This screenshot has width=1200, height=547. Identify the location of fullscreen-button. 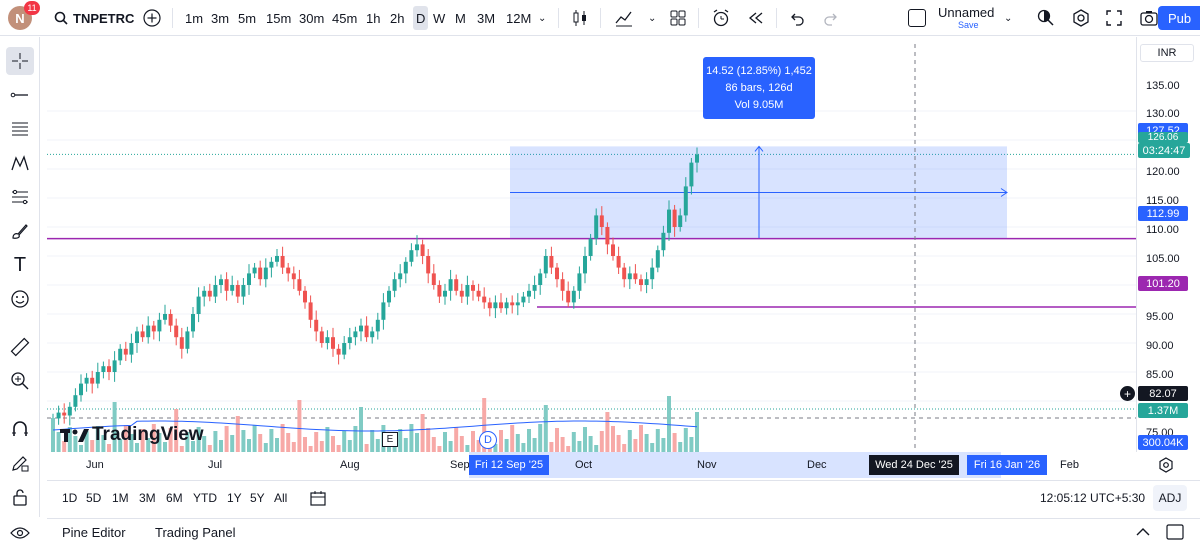
(1114, 18).